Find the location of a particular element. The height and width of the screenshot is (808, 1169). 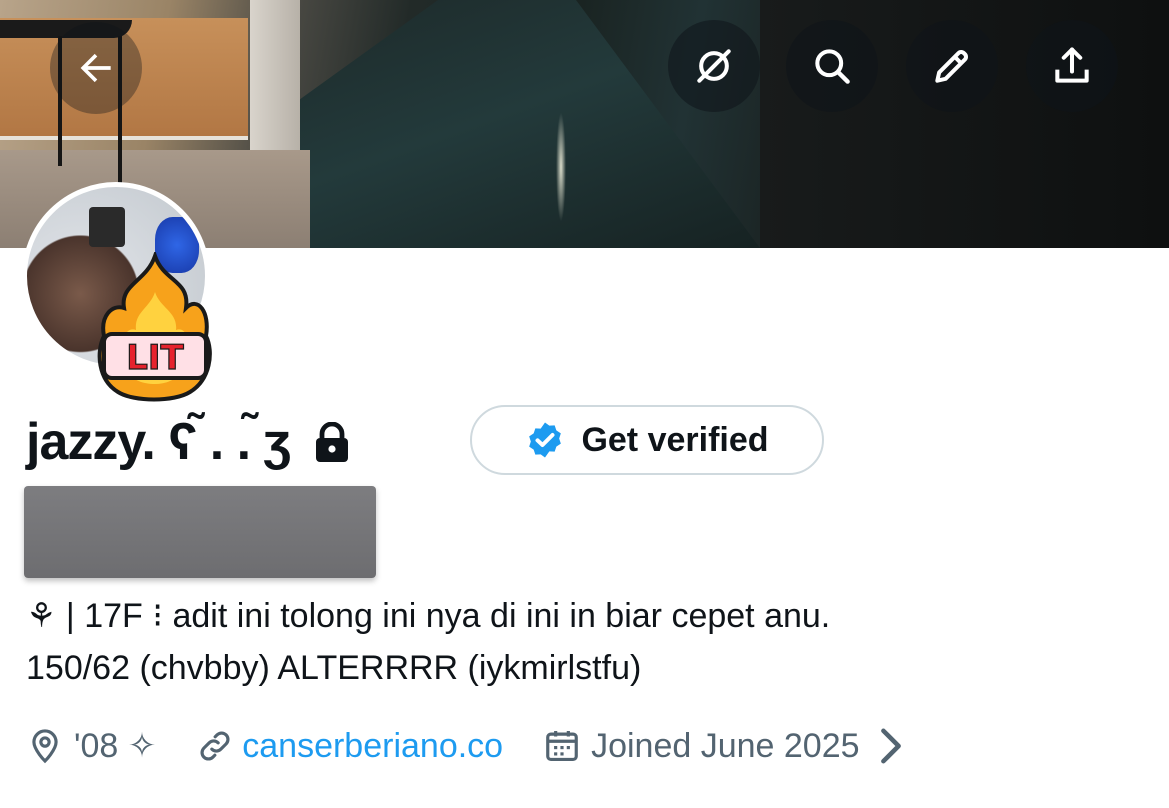

share-button is located at coordinates (1072, 66).